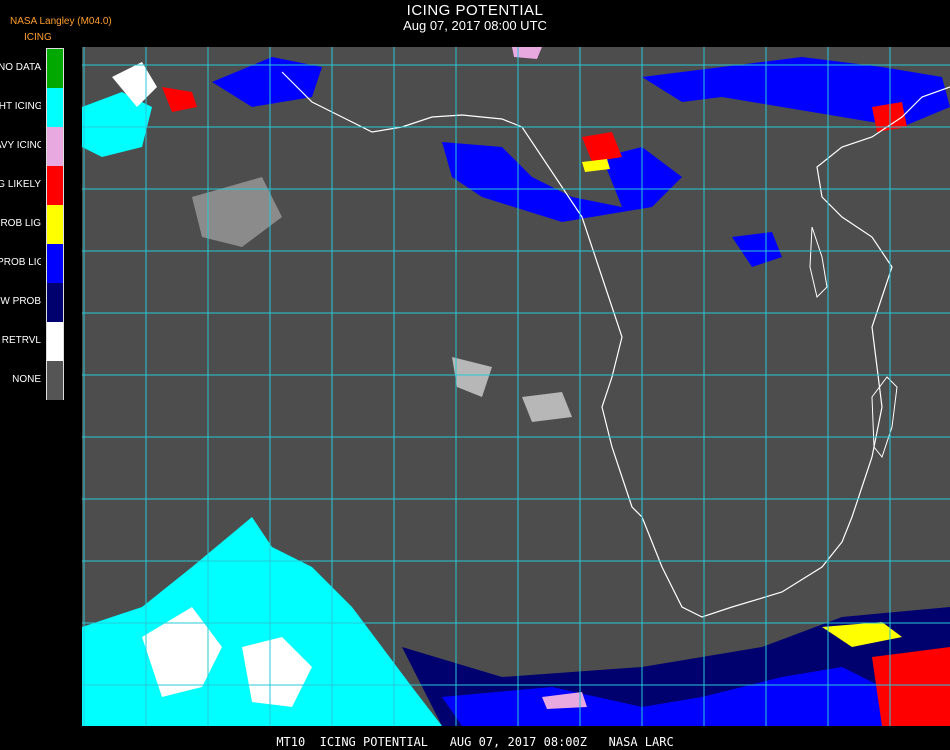 The height and width of the screenshot is (750, 950). I want to click on heavy-icing-area, so click(527, 53).